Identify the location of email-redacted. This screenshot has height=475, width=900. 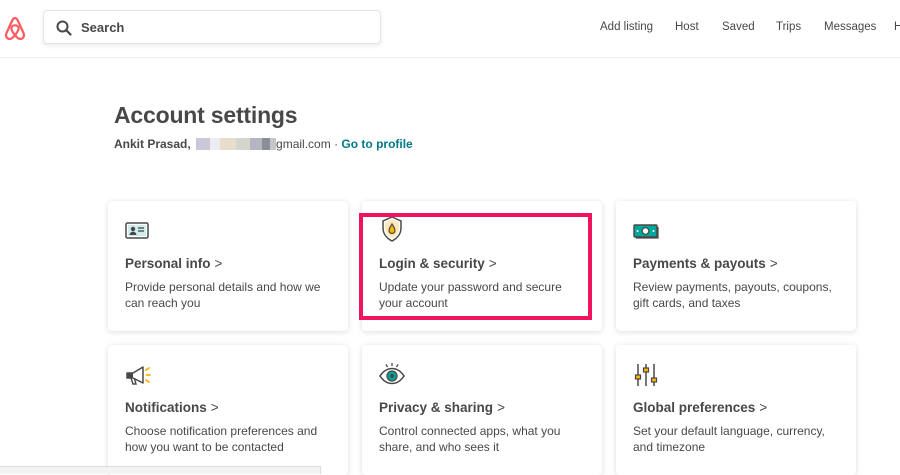
(236, 144).